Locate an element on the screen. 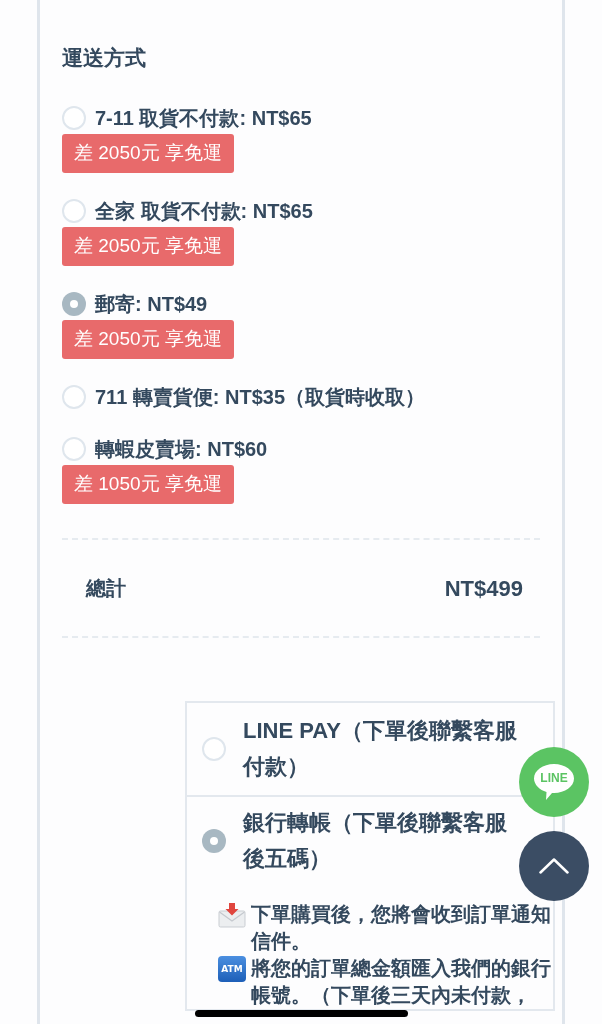 The width and height of the screenshot is (602, 1024). shipping-option-label: 郵寄: NT$49 is located at coordinates (151, 304).